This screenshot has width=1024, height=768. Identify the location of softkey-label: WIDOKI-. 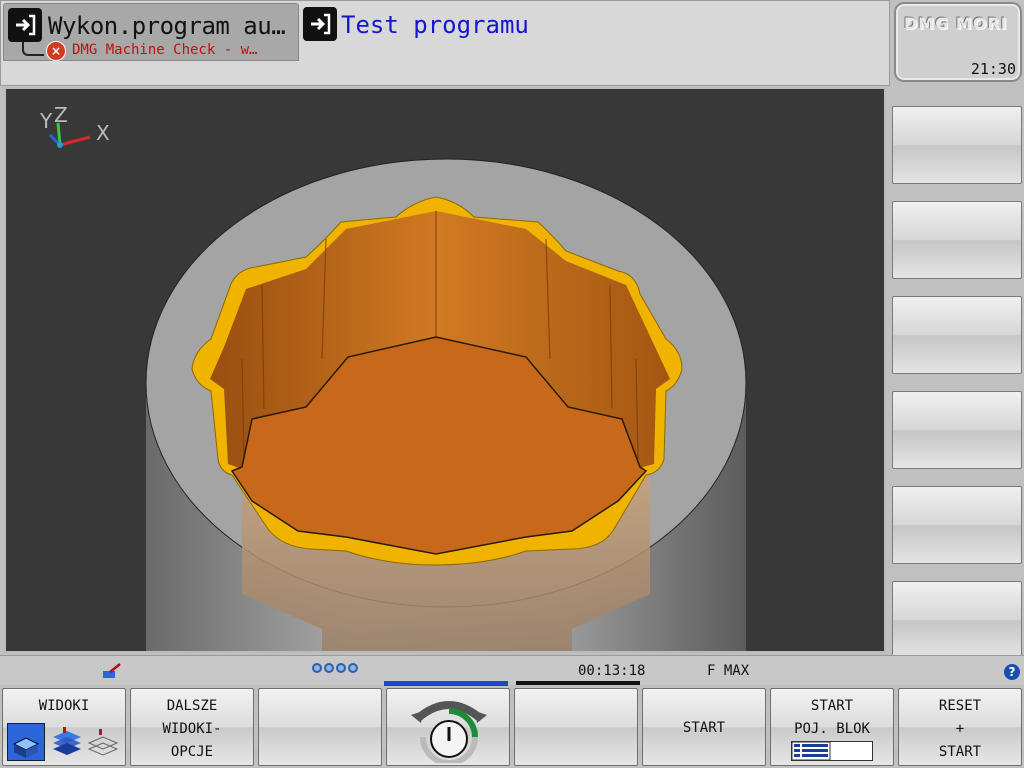
(192, 729).